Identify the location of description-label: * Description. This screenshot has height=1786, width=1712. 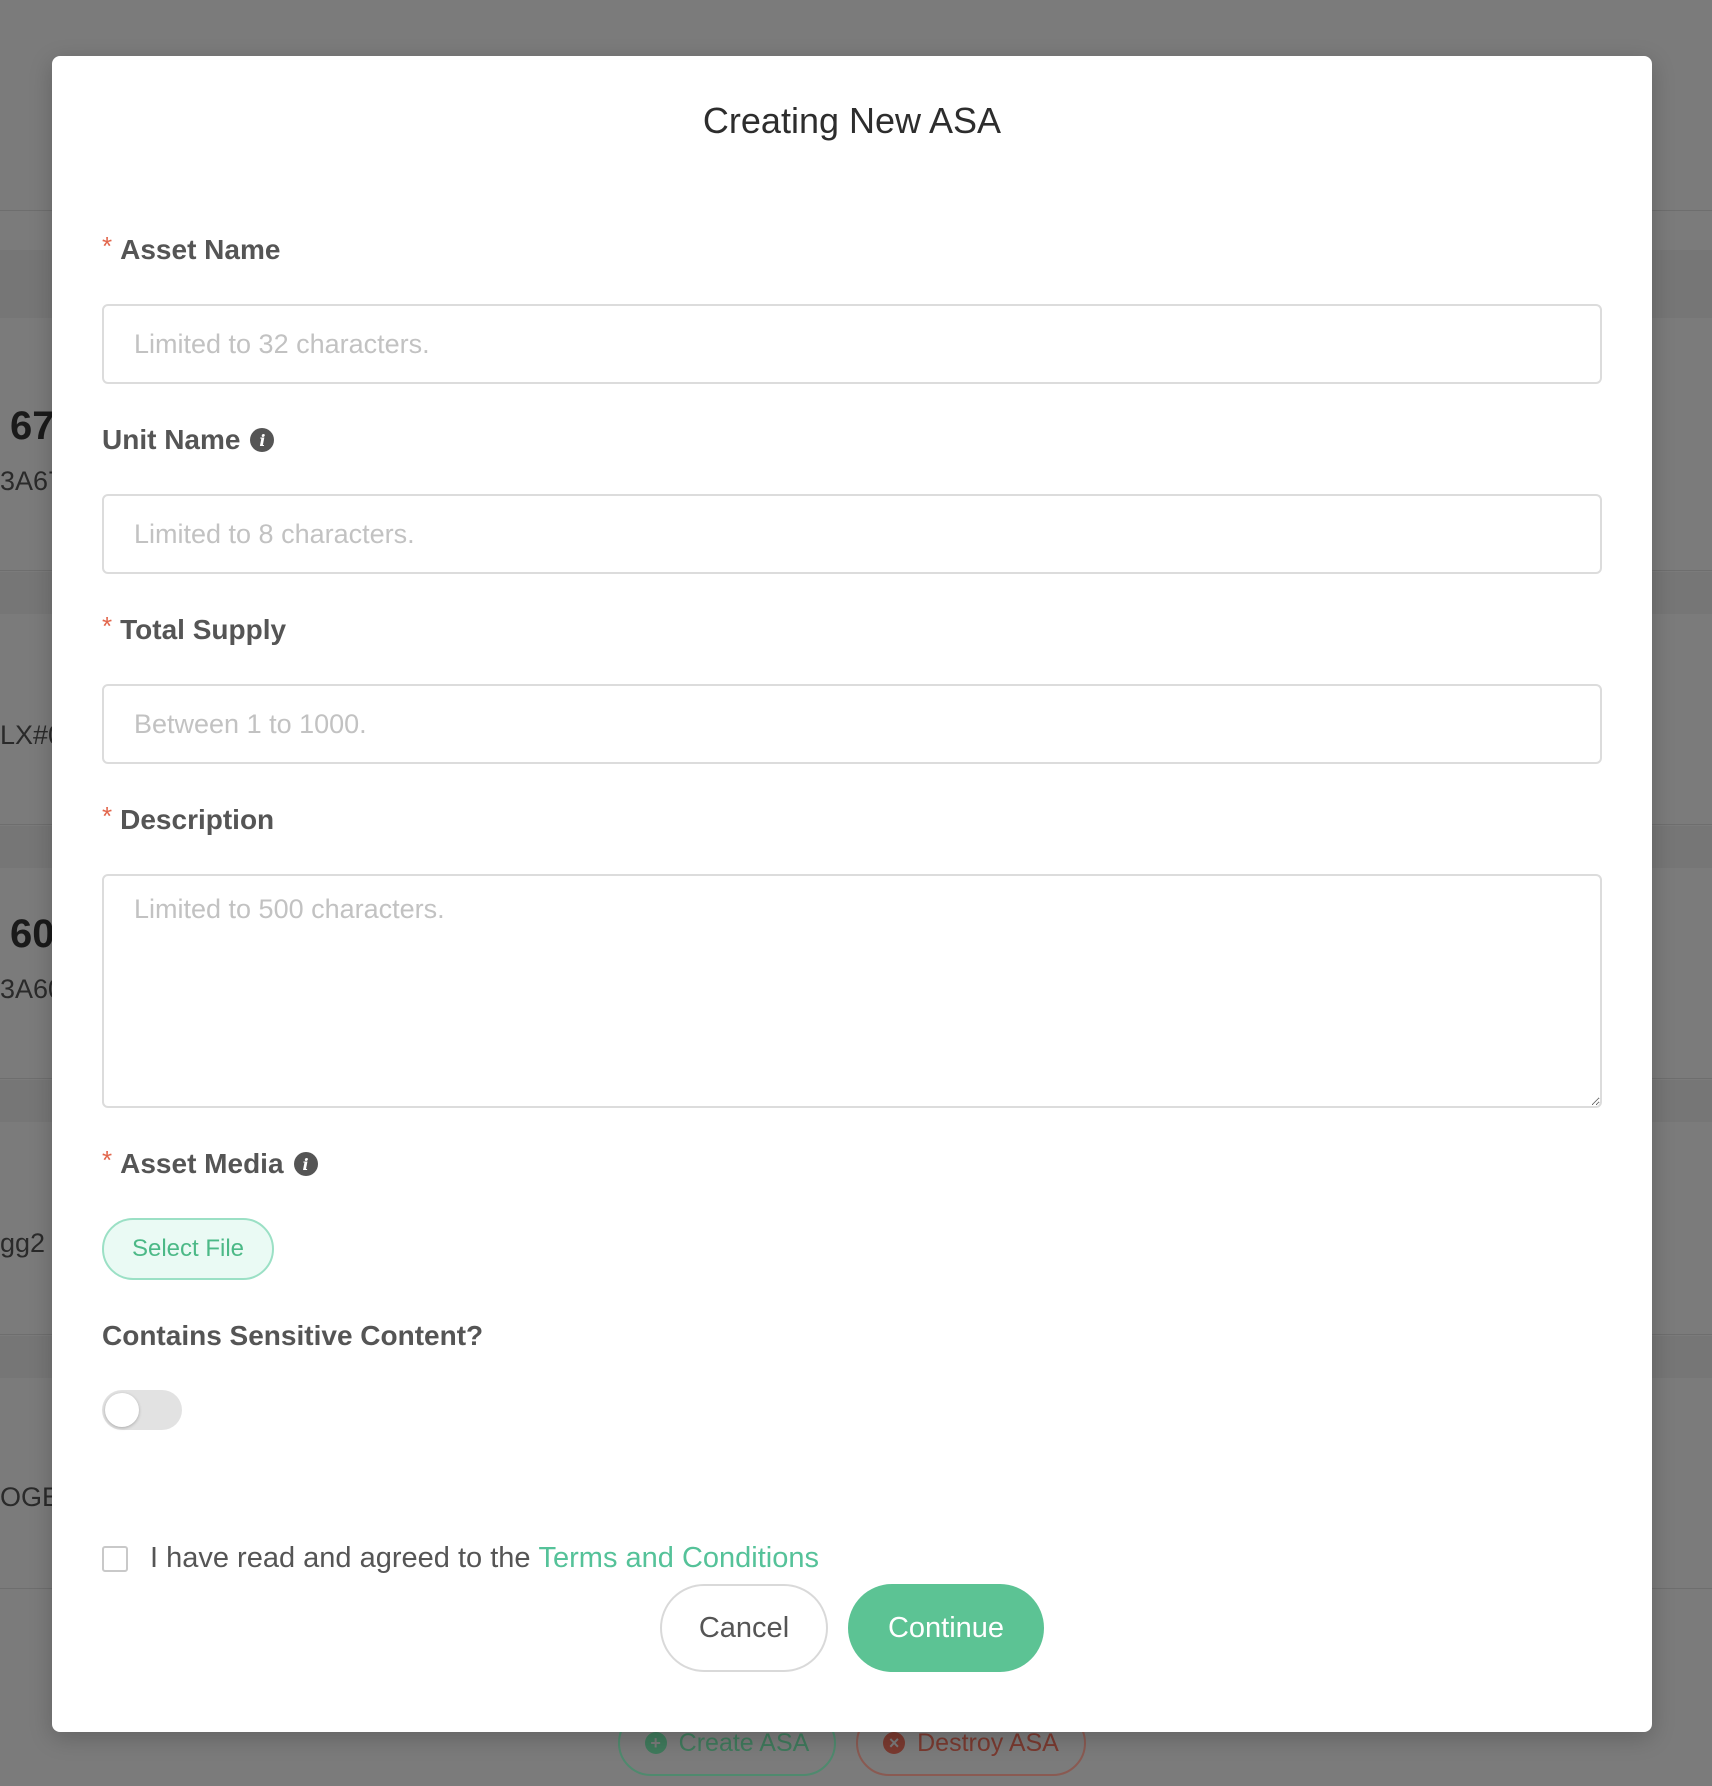
(188, 818).